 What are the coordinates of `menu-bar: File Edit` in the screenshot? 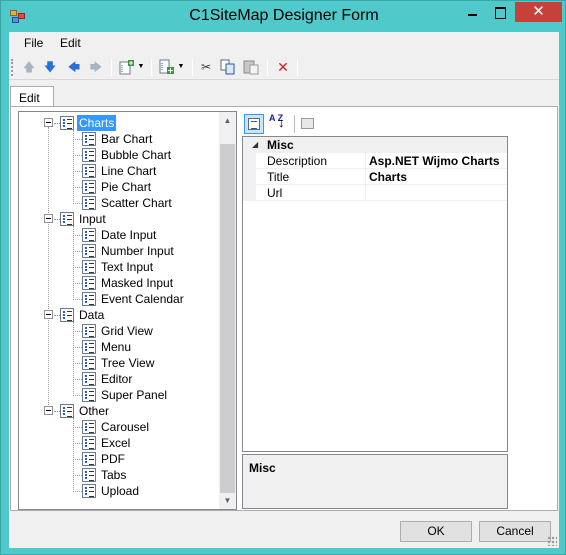 It's located at (284, 43).